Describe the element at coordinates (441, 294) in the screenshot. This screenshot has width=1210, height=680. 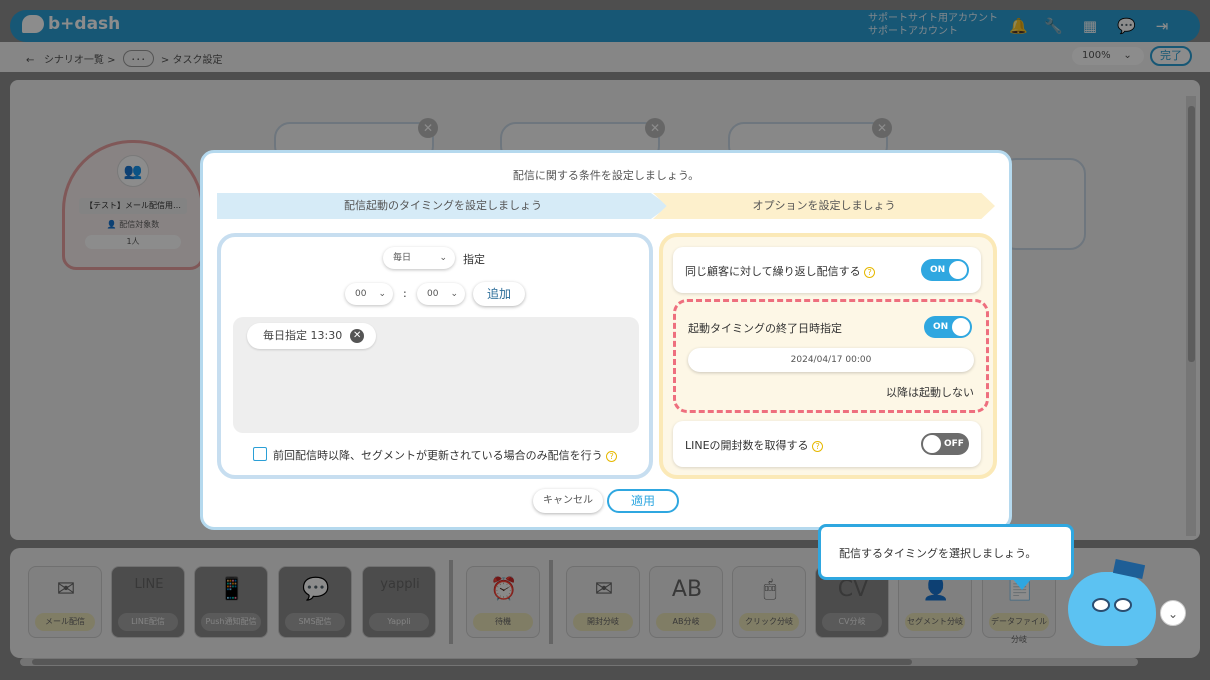
I see `minute-select: 00 ⌄` at that location.